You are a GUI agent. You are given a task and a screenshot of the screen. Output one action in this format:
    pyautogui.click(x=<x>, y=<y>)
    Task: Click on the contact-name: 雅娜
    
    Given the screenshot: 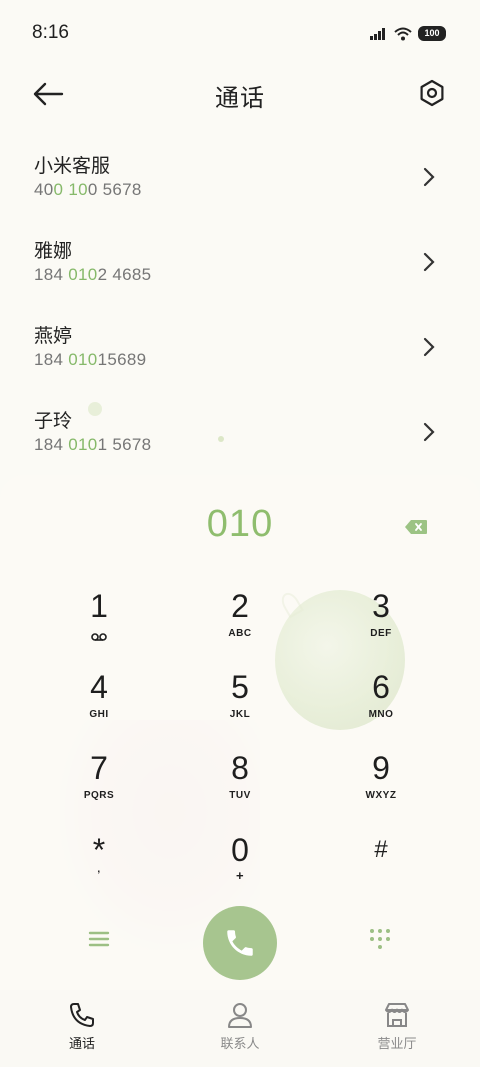 What is the action you would take?
    pyautogui.click(x=53, y=251)
    